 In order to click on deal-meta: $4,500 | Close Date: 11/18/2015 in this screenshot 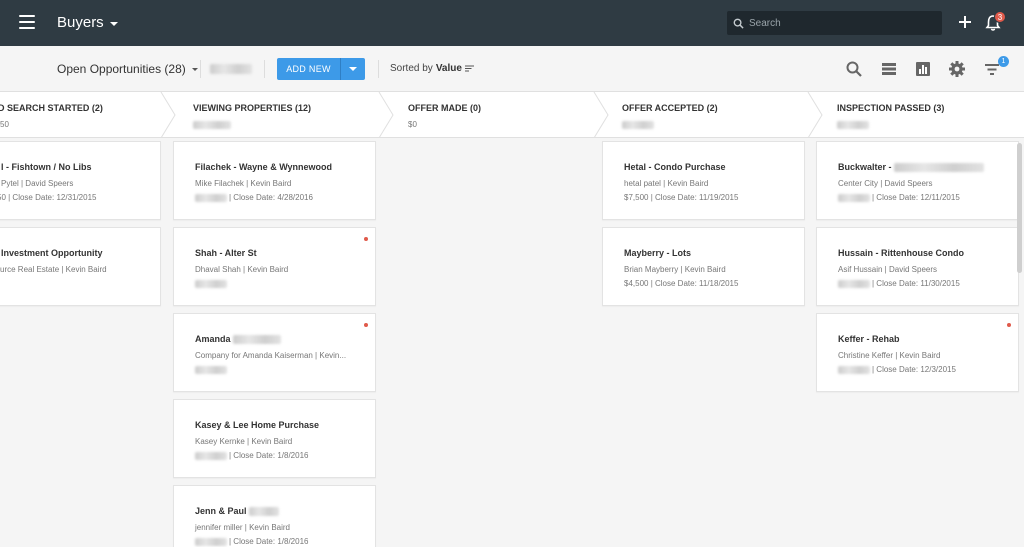, I will do `click(681, 283)`.